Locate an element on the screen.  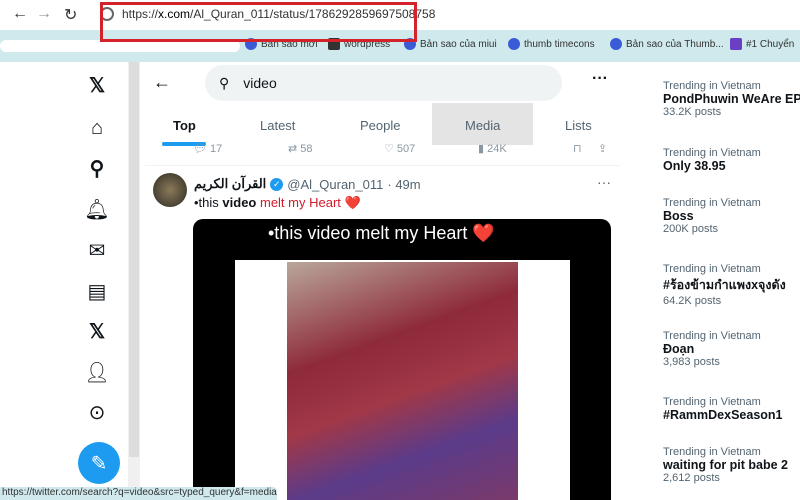
view-count: ▮ 24K is located at coordinates (492, 148).